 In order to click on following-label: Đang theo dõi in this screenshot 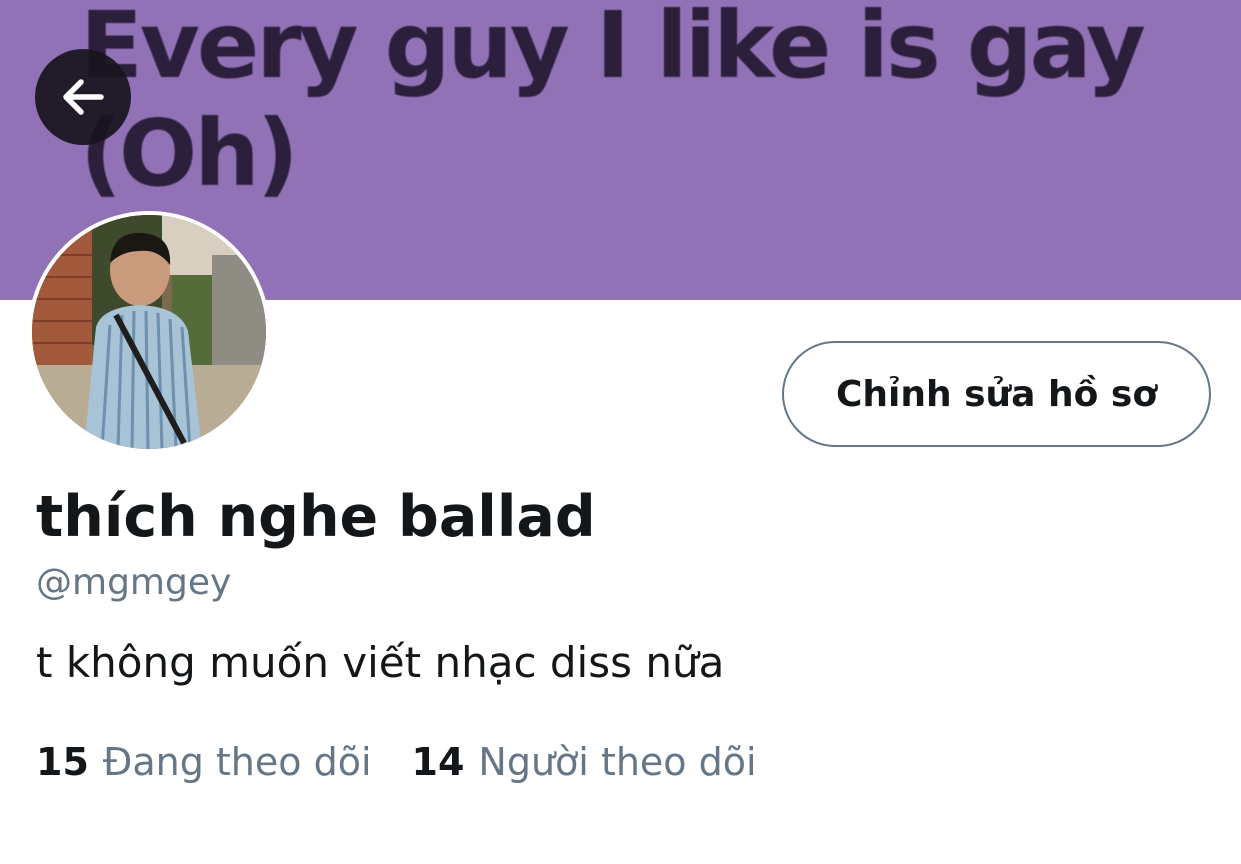, I will do `click(237, 762)`.